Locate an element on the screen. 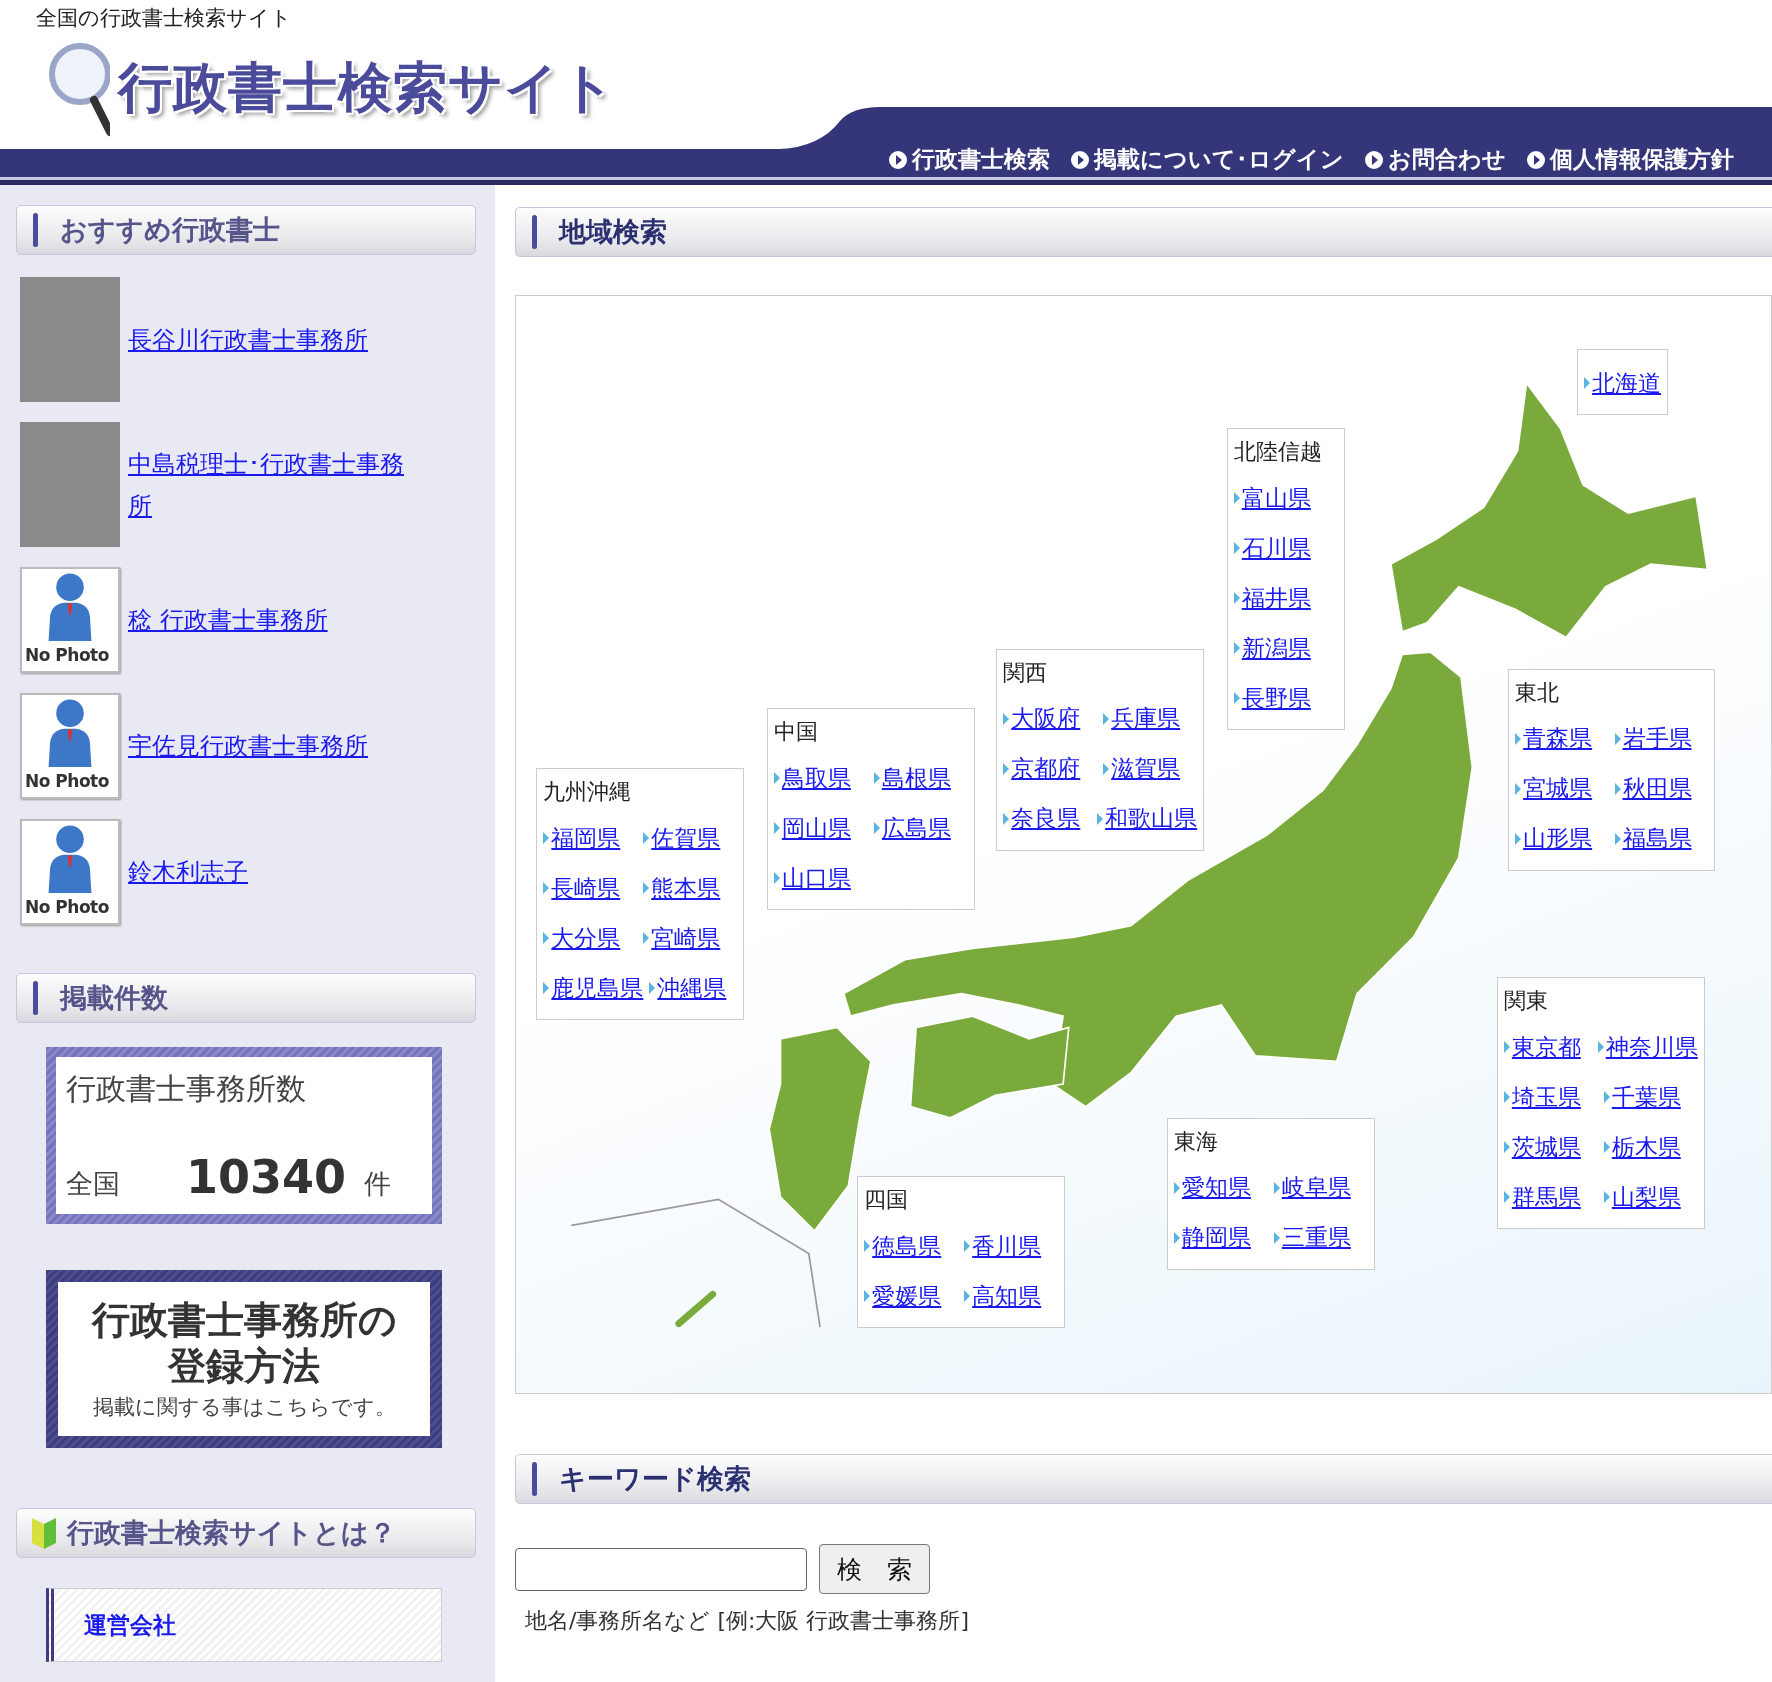  prefecture-link: 鹿児島県 is located at coordinates (597, 988).